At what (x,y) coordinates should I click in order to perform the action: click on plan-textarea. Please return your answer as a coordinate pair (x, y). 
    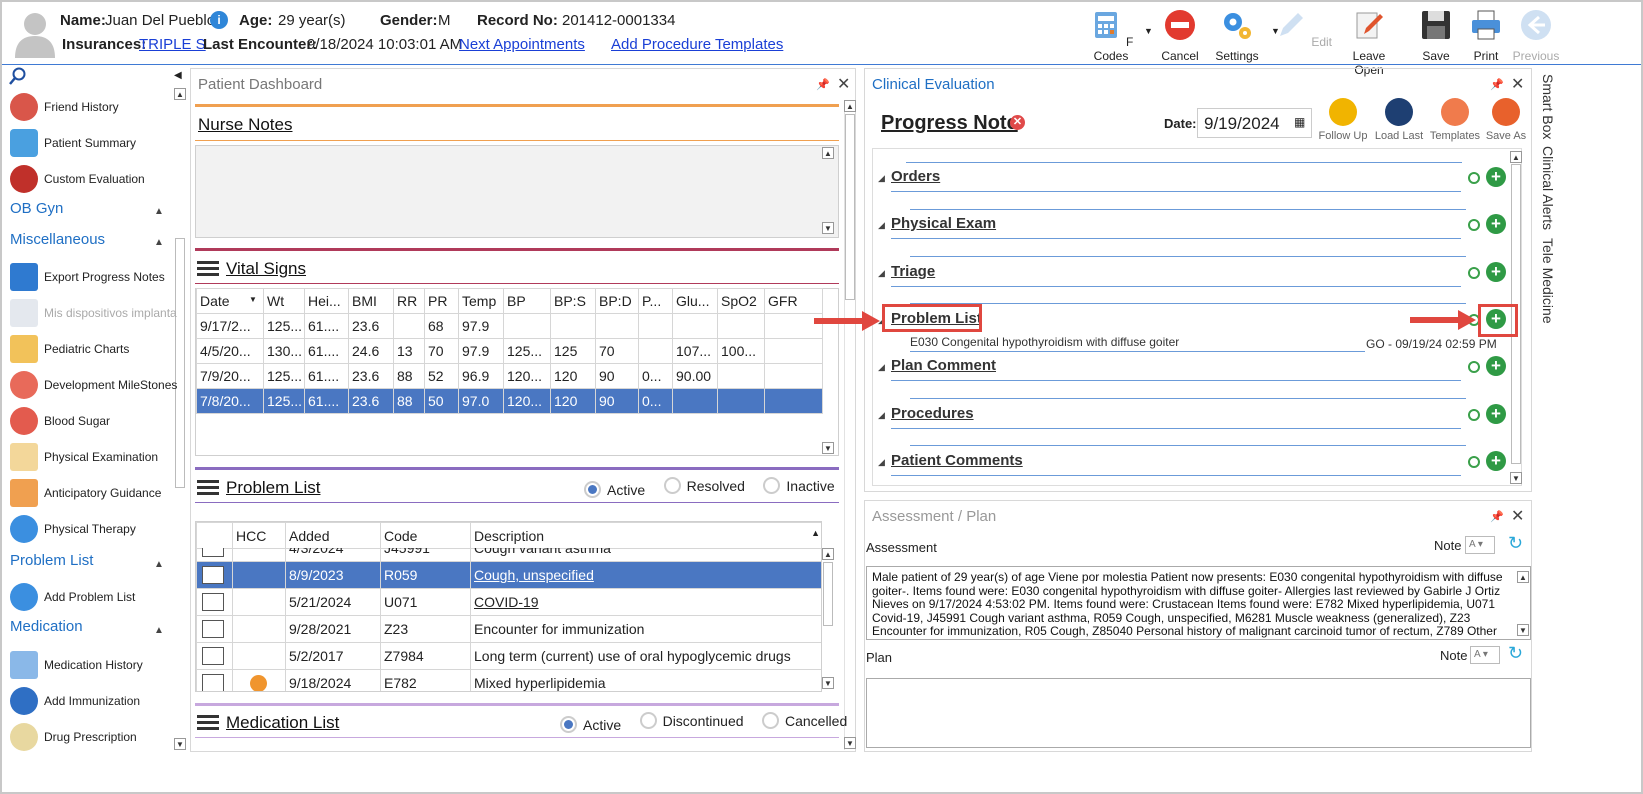
    Looking at the image, I should click on (1198, 713).